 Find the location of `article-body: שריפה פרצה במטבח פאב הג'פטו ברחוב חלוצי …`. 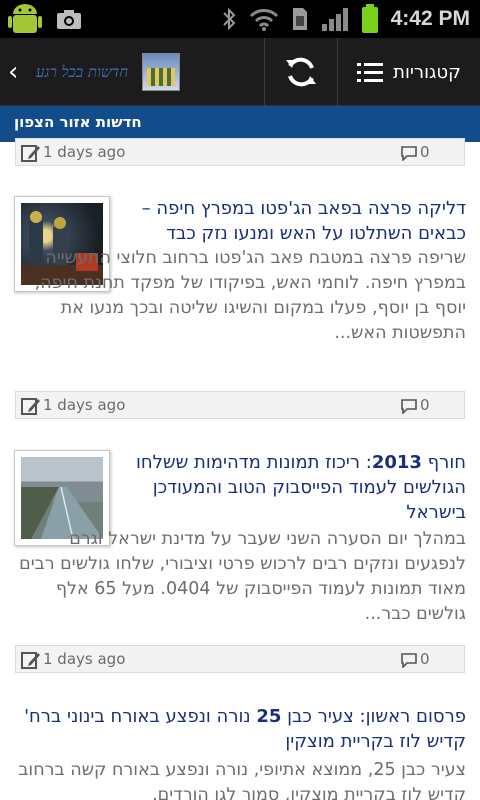

article-body: שריפה פרצה במטבח פאב הג'פטו ברחוב חלוצי … is located at coordinates (240, 296).